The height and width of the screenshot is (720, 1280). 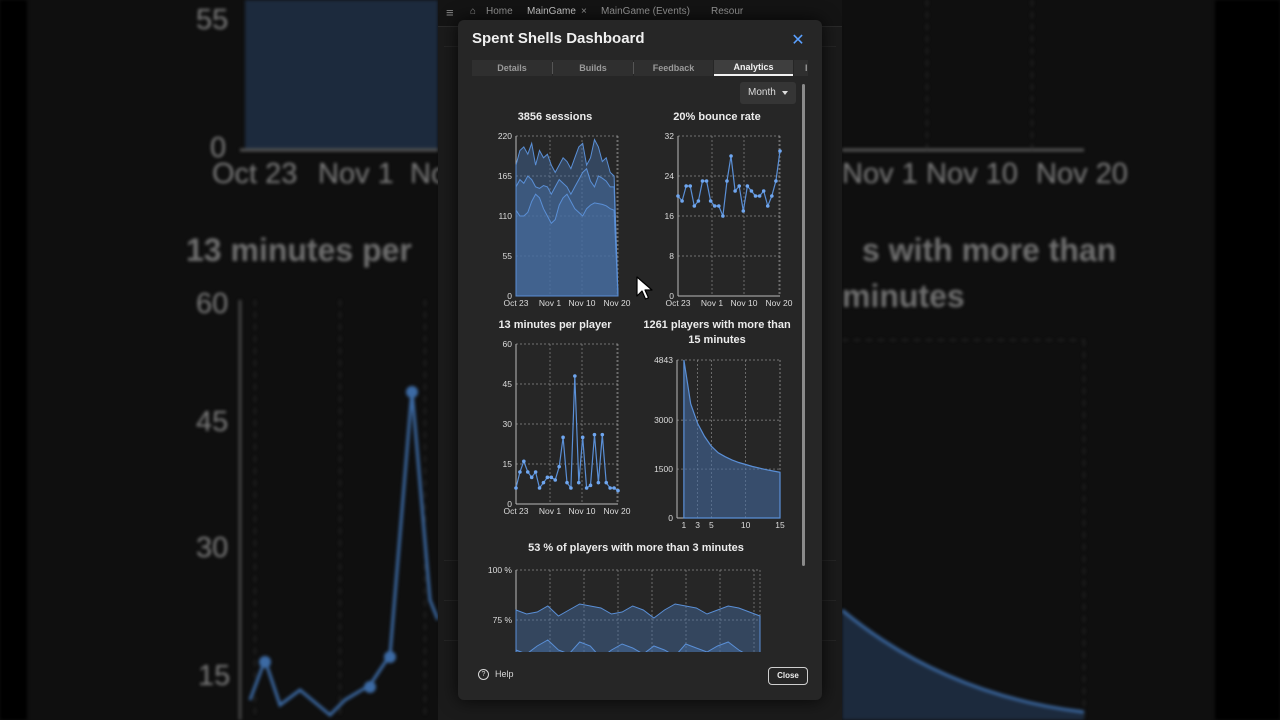 I want to click on chart-title-players-3-min: 53 % of players with more than 3 minutes, so click(x=636, y=548).